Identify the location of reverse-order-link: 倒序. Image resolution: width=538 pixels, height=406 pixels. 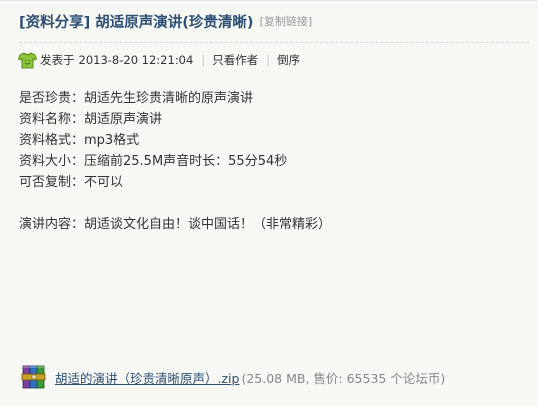
(288, 60).